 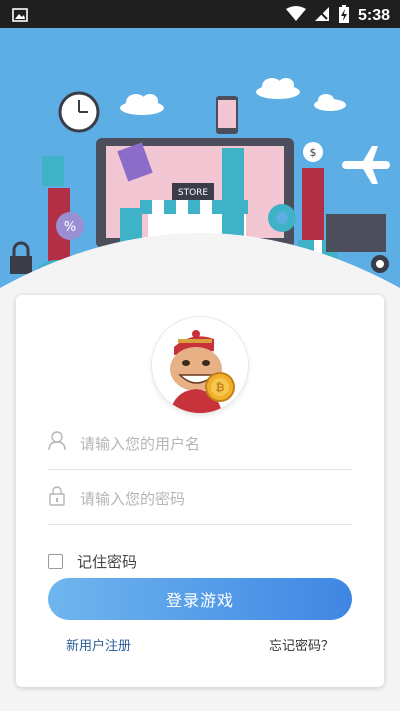 I want to click on forgot-password-link: 忘记密码？, so click(x=301, y=644).